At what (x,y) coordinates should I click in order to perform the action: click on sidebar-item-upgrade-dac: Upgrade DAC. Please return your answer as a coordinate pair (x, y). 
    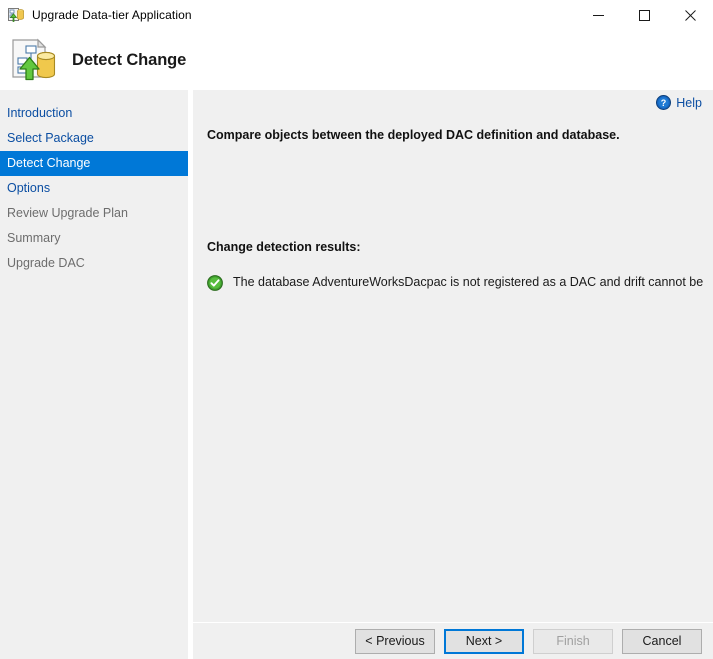
    Looking at the image, I should click on (46, 263).